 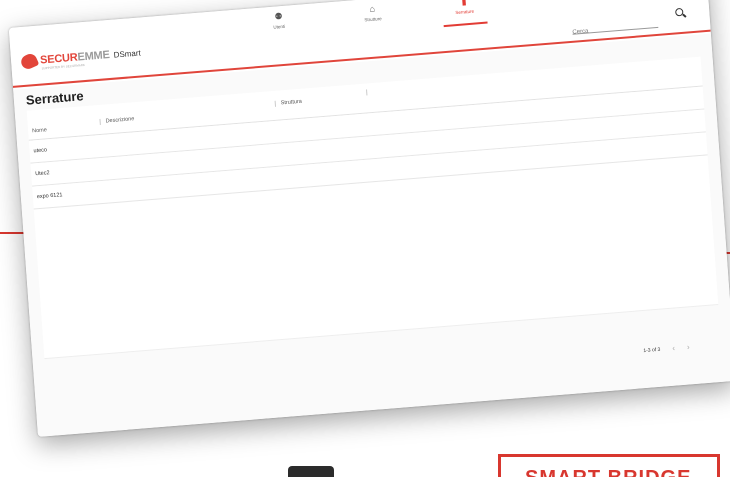 I want to click on brand-logo: SECUREMME SUPPORTED BY SECURMARK DSmart, so click(x=80, y=58).